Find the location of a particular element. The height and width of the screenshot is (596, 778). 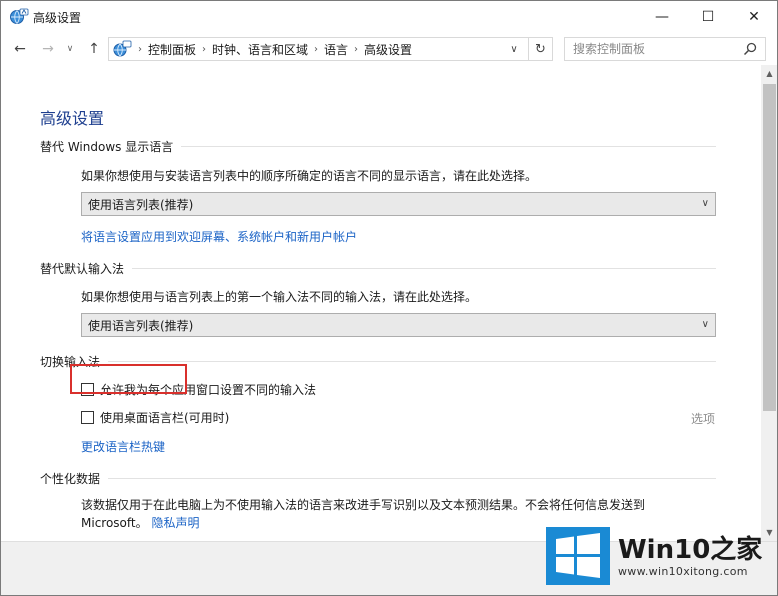

refresh-button: ↻ is located at coordinates (540, 49).